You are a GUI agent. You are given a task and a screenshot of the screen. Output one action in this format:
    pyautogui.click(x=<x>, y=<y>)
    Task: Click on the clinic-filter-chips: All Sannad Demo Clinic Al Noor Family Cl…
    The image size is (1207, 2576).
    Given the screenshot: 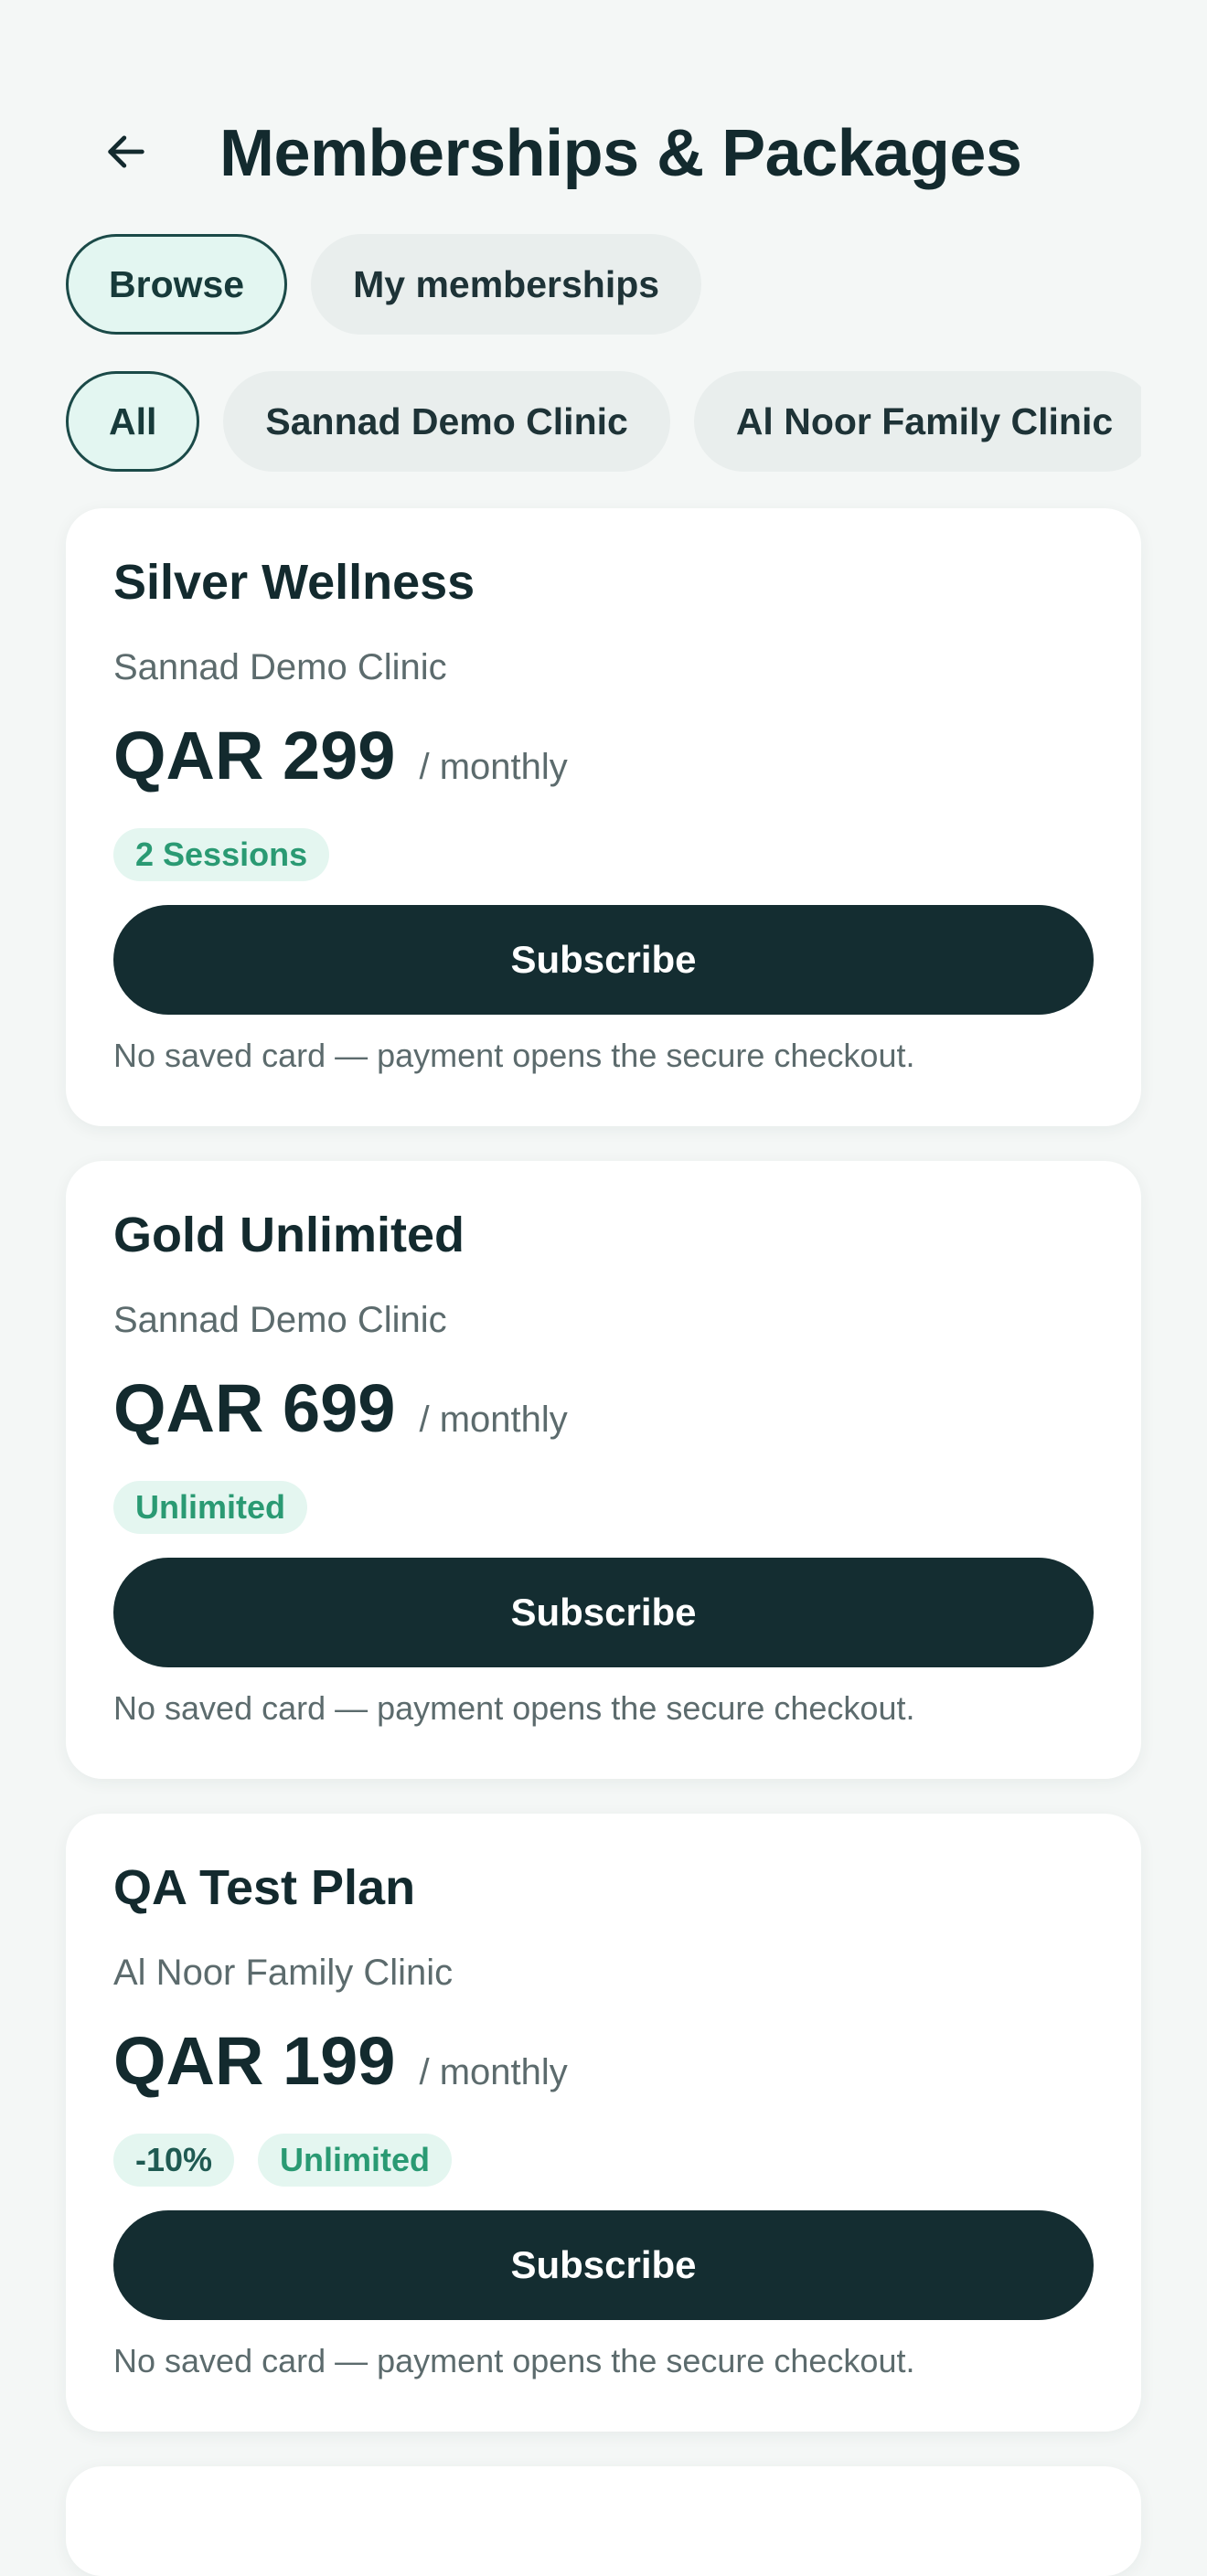 What is the action you would take?
    pyautogui.click(x=603, y=423)
    